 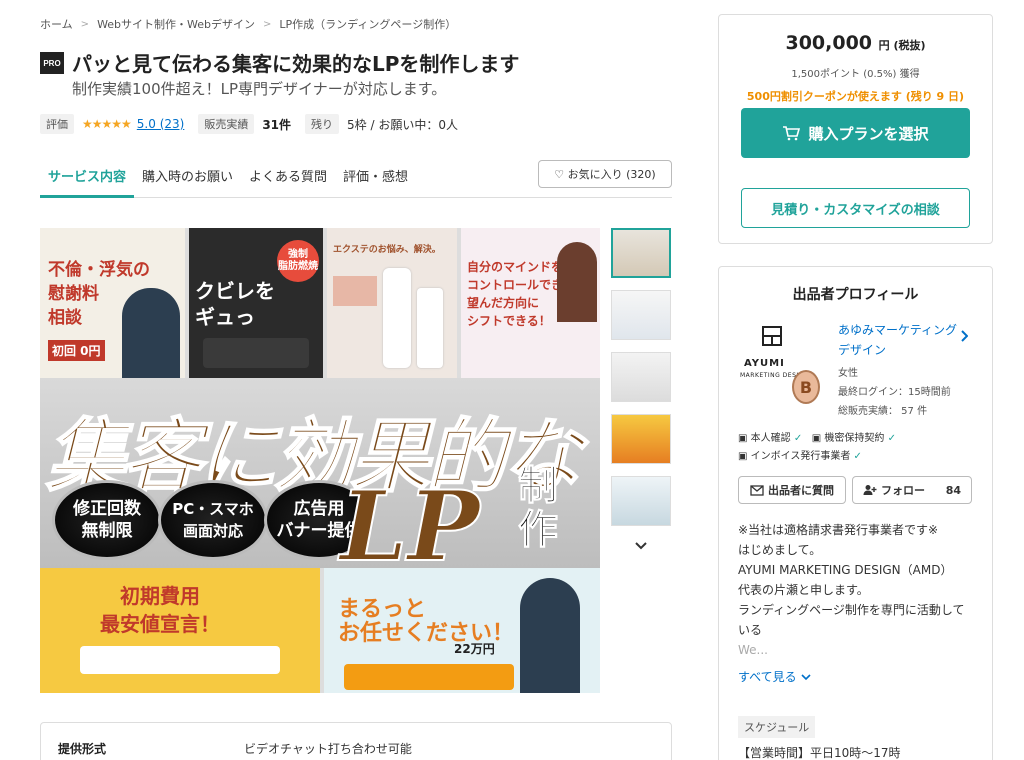 I want to click on buy-plan-button: 購入プランを選択, so click(x=855, y=133).